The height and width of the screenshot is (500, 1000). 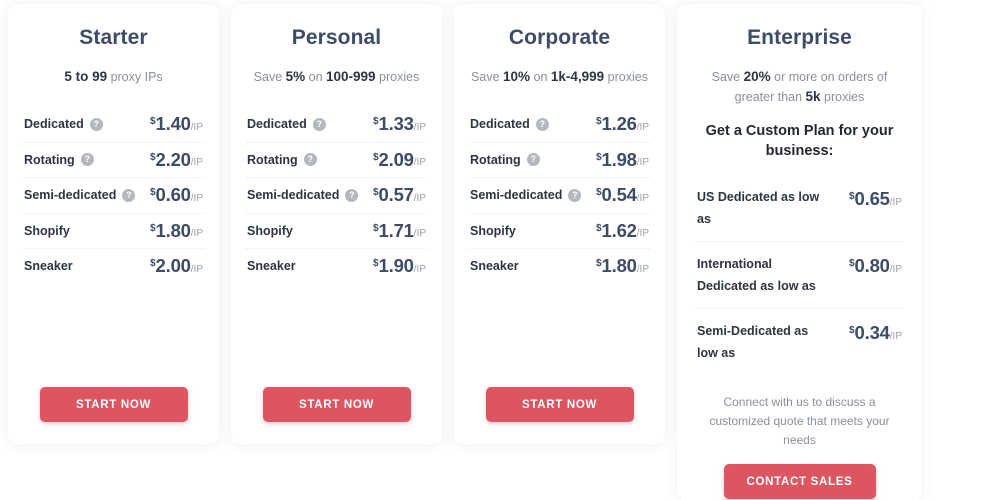 I want to click on price-amount: 2.09, so click(x=396, y=159).